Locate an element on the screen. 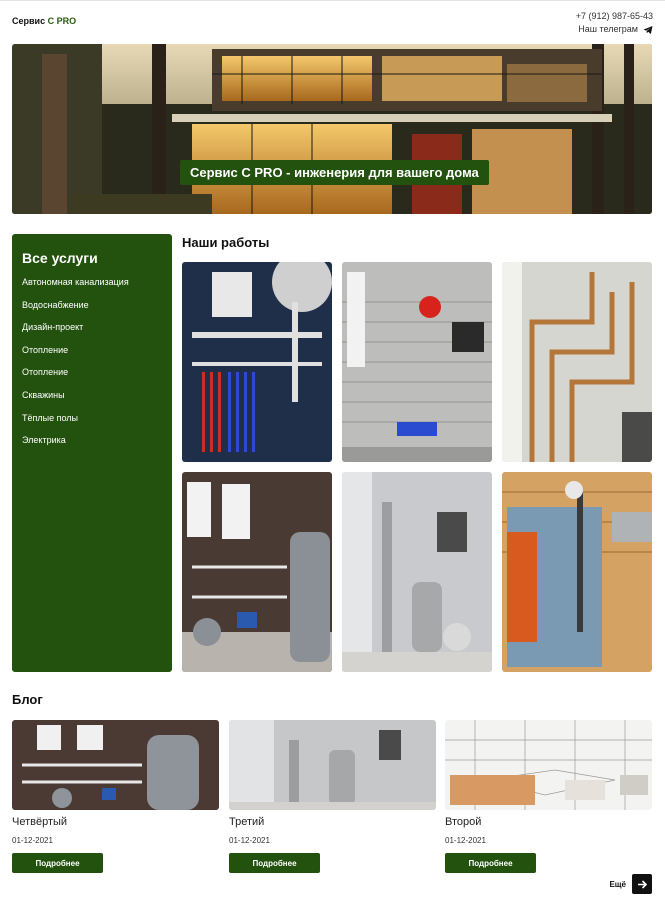 The image size is (665, 904). logo-accent-text: C PRO is located at coordinates (62, 21).